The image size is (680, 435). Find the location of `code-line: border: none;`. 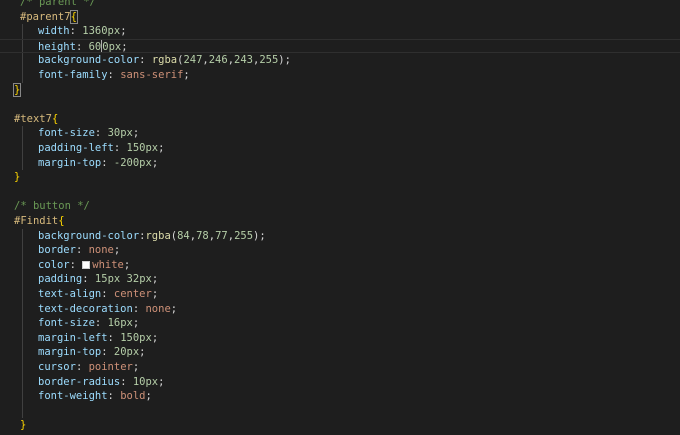

code-line: border: none; is located at coordinates (340, 250).